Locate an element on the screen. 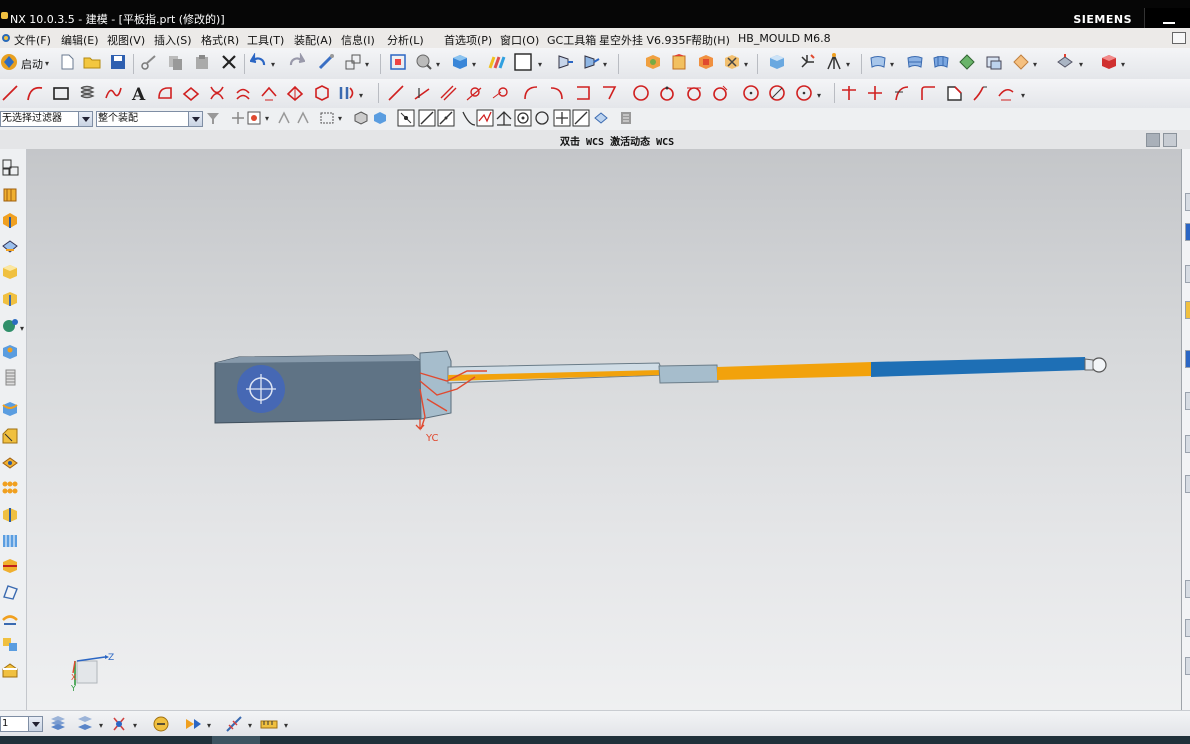 This screenshot has width=1190, height=744. rectangle-icon is located at coordinates (61, 93).